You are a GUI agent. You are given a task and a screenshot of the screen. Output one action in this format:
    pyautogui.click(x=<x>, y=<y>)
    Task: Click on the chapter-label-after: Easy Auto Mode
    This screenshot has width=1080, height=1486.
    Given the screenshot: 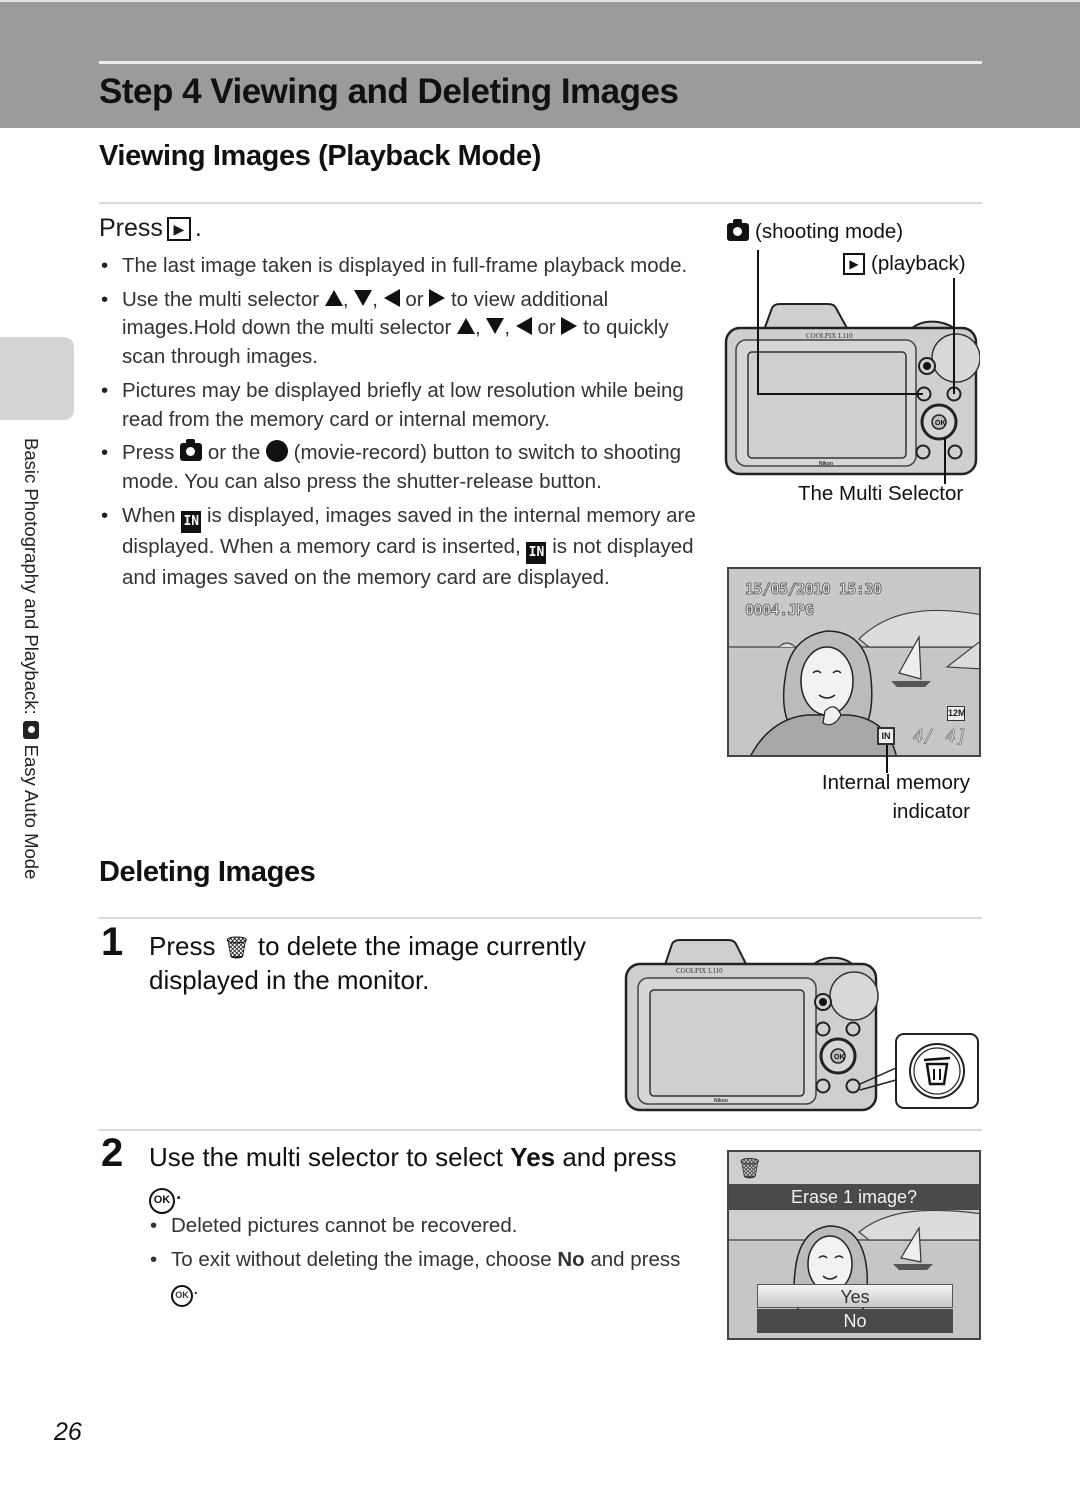 What is the action you would take?
    pyautogui.click(x=31, y=812)
    